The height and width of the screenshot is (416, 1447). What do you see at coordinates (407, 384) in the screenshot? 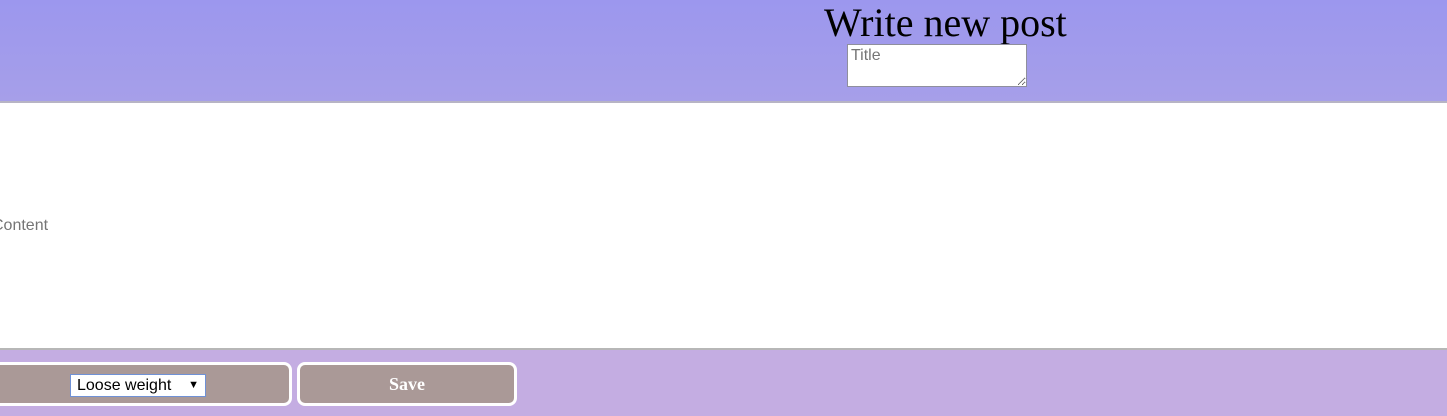
I see `save-button: Save` at bounding box center [407, 384].